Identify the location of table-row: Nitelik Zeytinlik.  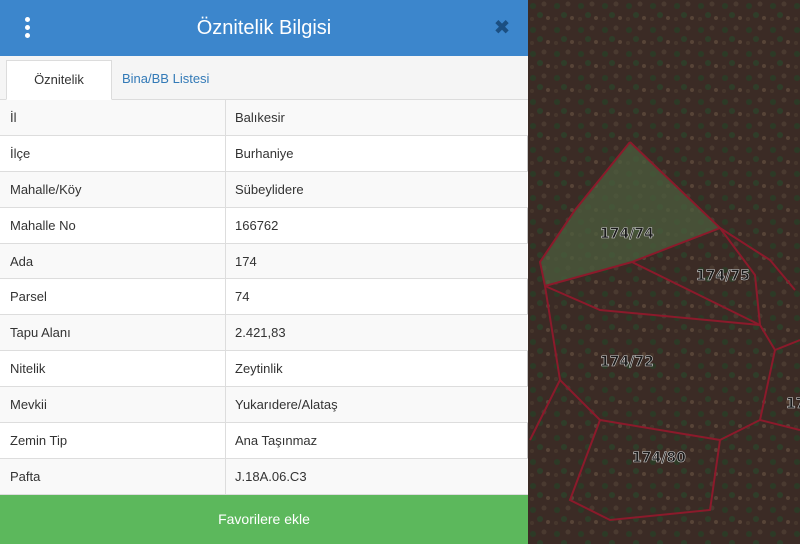
(264, 369).